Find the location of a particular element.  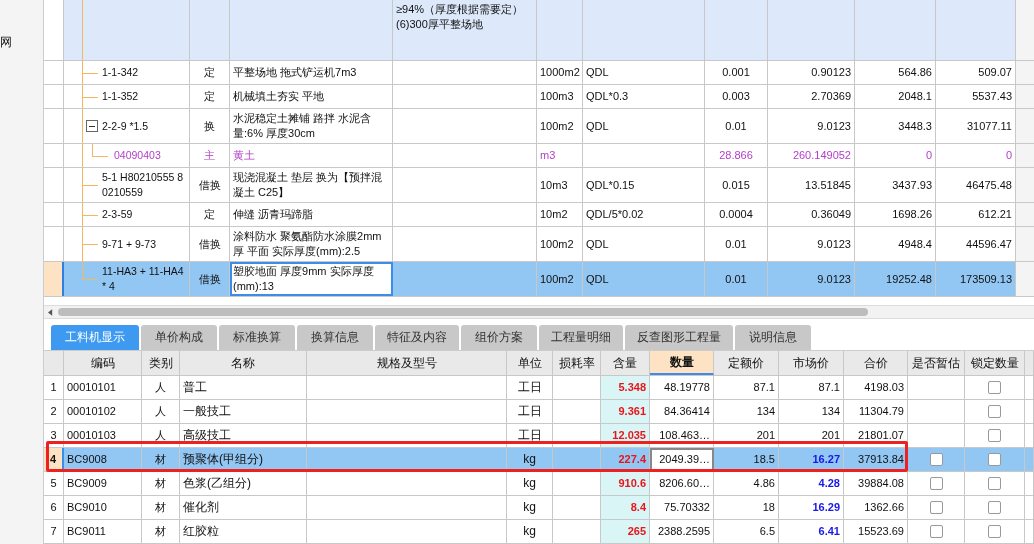

tab: 工程量明细 is located at coordinates (581, 337).